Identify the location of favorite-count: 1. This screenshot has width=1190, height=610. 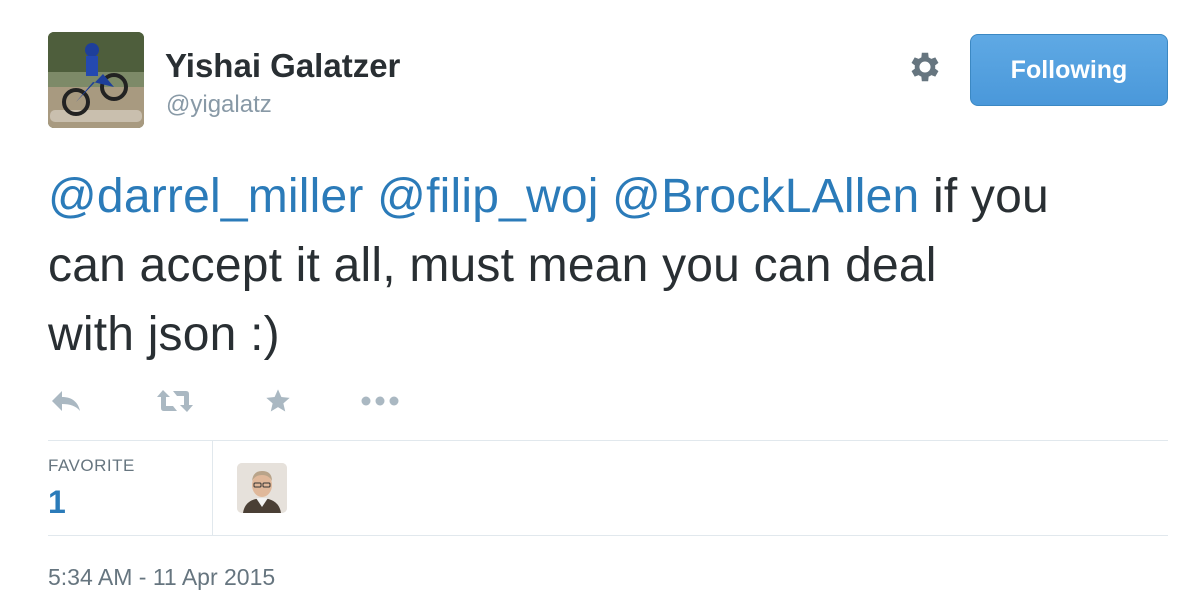
(57, 502).